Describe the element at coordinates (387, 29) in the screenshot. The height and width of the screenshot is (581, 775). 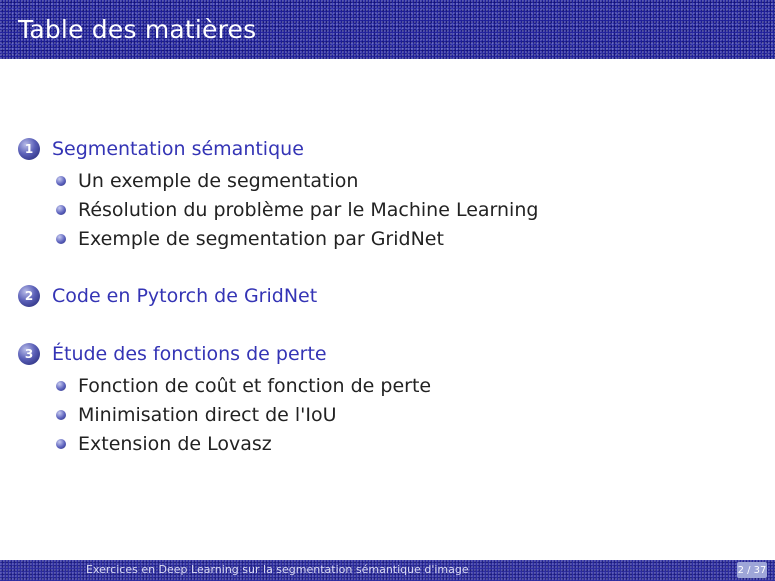
I see `slide-header: Table des matières` at that location.